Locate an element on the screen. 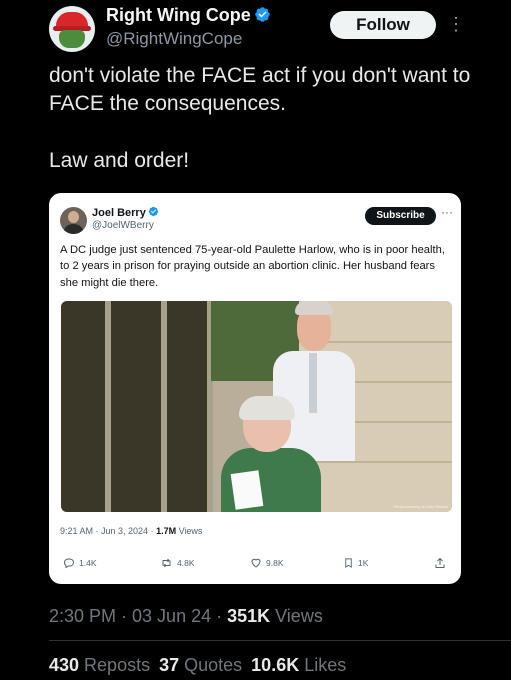 This screenshot has height=680, width=511. subscribe-button: Subscribe is located at coordinates (400, 216).